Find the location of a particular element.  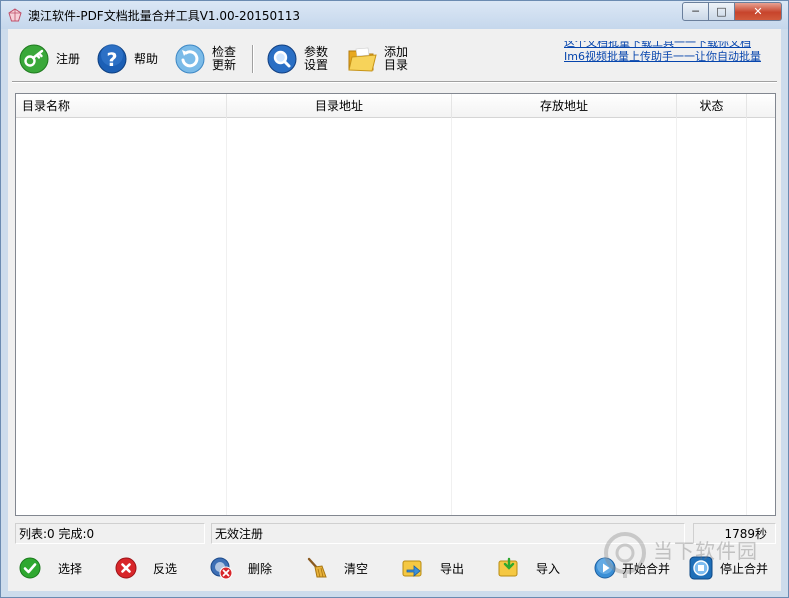

maximize-icon: □ is located at coordinates (721, 11).